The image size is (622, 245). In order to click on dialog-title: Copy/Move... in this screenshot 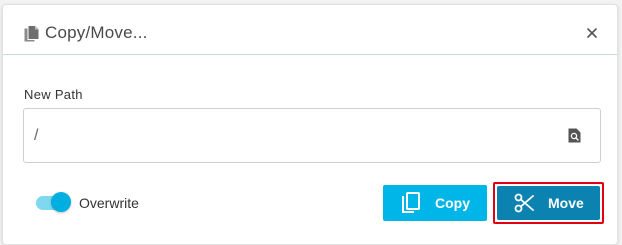, I will do `click(96, 32)`.